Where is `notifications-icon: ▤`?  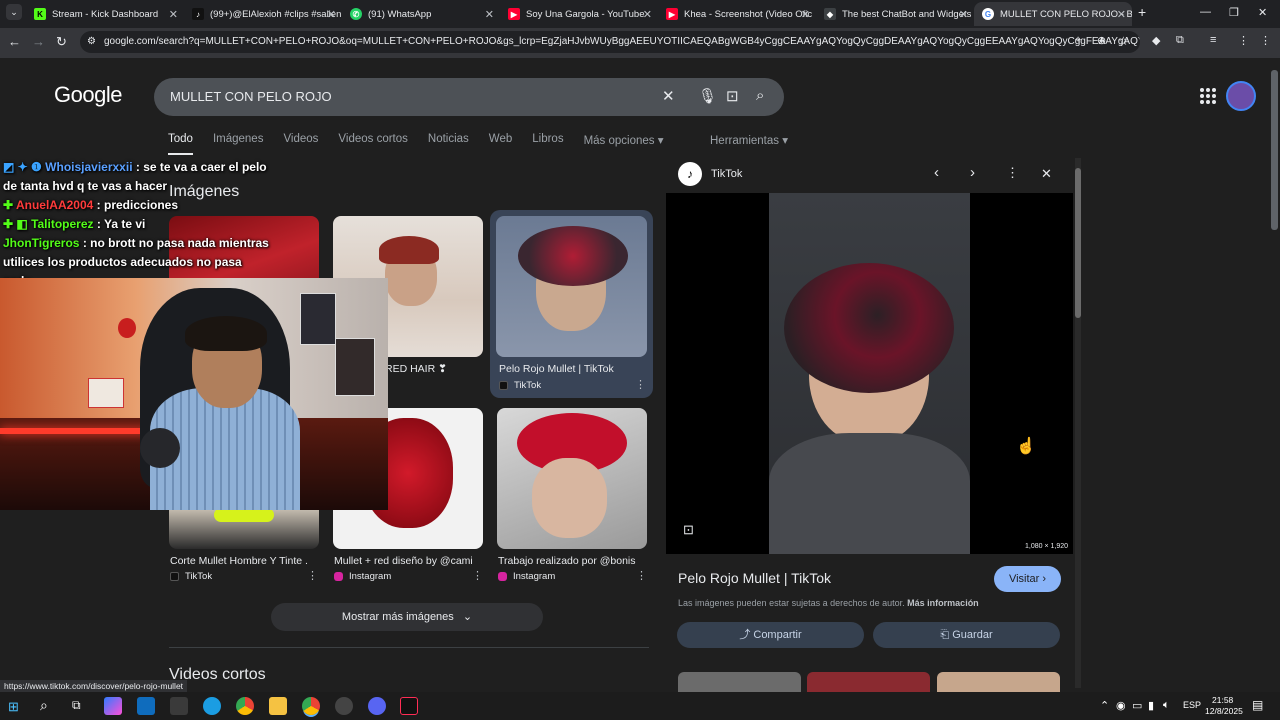
notifications-icon: ▤ is located at coordinates (1257, 705).